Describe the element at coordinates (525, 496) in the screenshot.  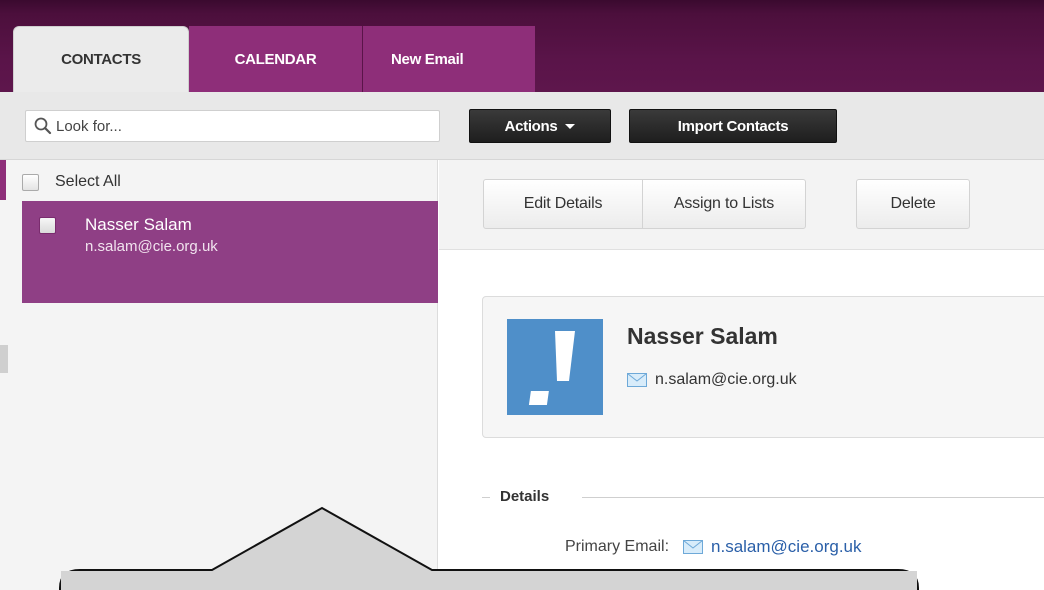
I see `details-title: Details` at that location.